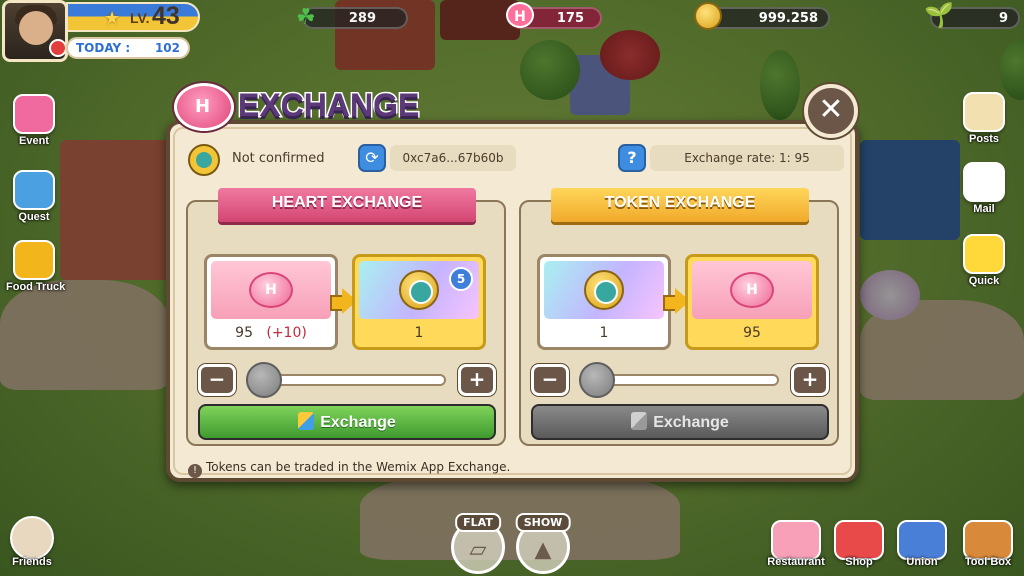 Image resolution: width=1024 pixels, height=576 pixels. I want to click on heart-slider-knob, so click(264, 380).